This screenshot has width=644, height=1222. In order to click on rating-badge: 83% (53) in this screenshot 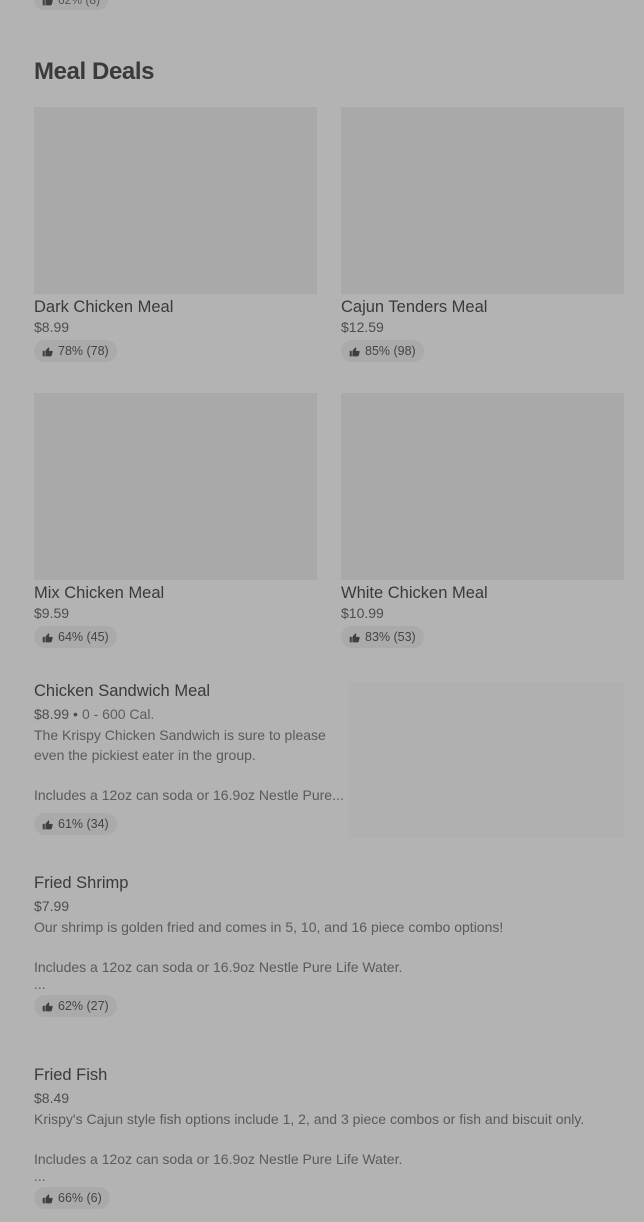, I will do `click(382, 637)`.